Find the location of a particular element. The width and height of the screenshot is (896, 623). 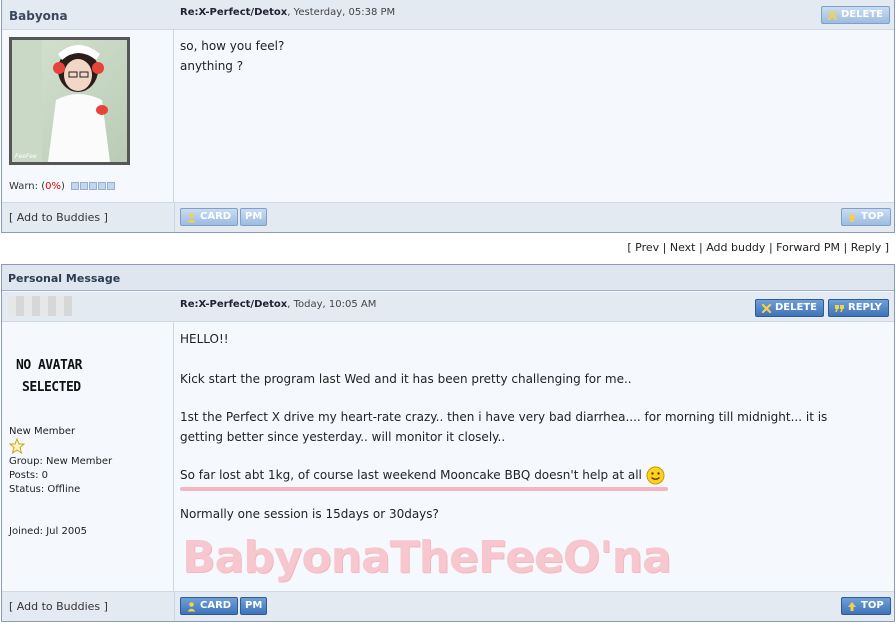

no-avatar-line: SELECTED is located at coordinates (51, 387).